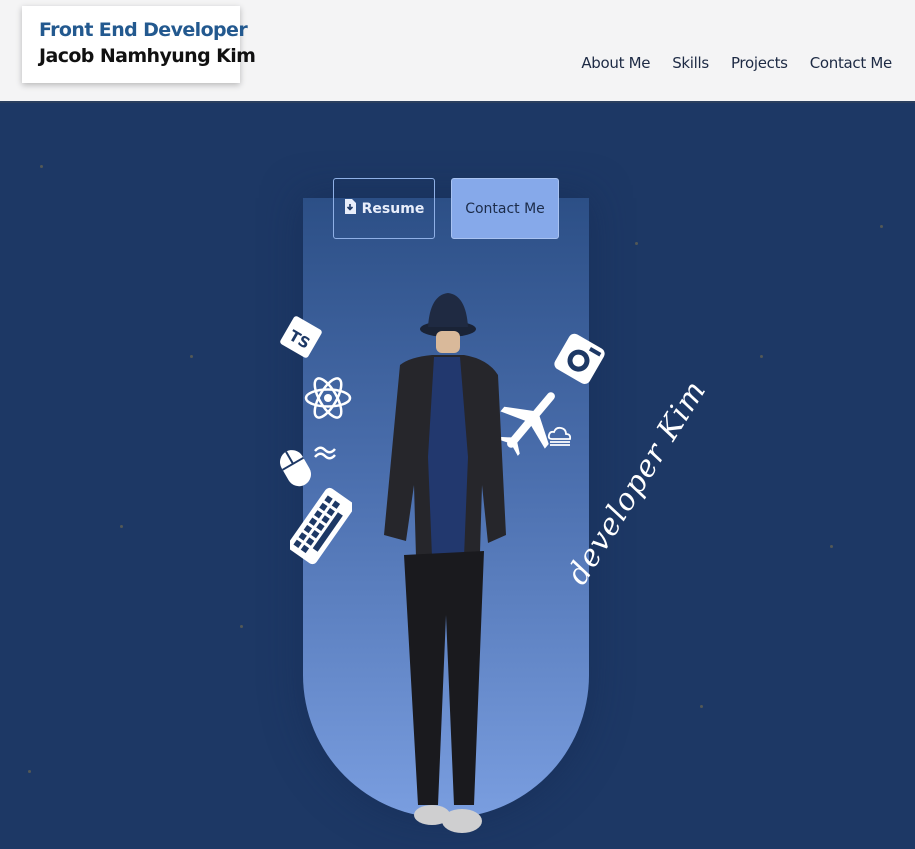 This screenshot has height=849, width=915. Describe the element at coordinates (615, 63) in the screenshot. I see `nav-about-me: About Me` at that location.